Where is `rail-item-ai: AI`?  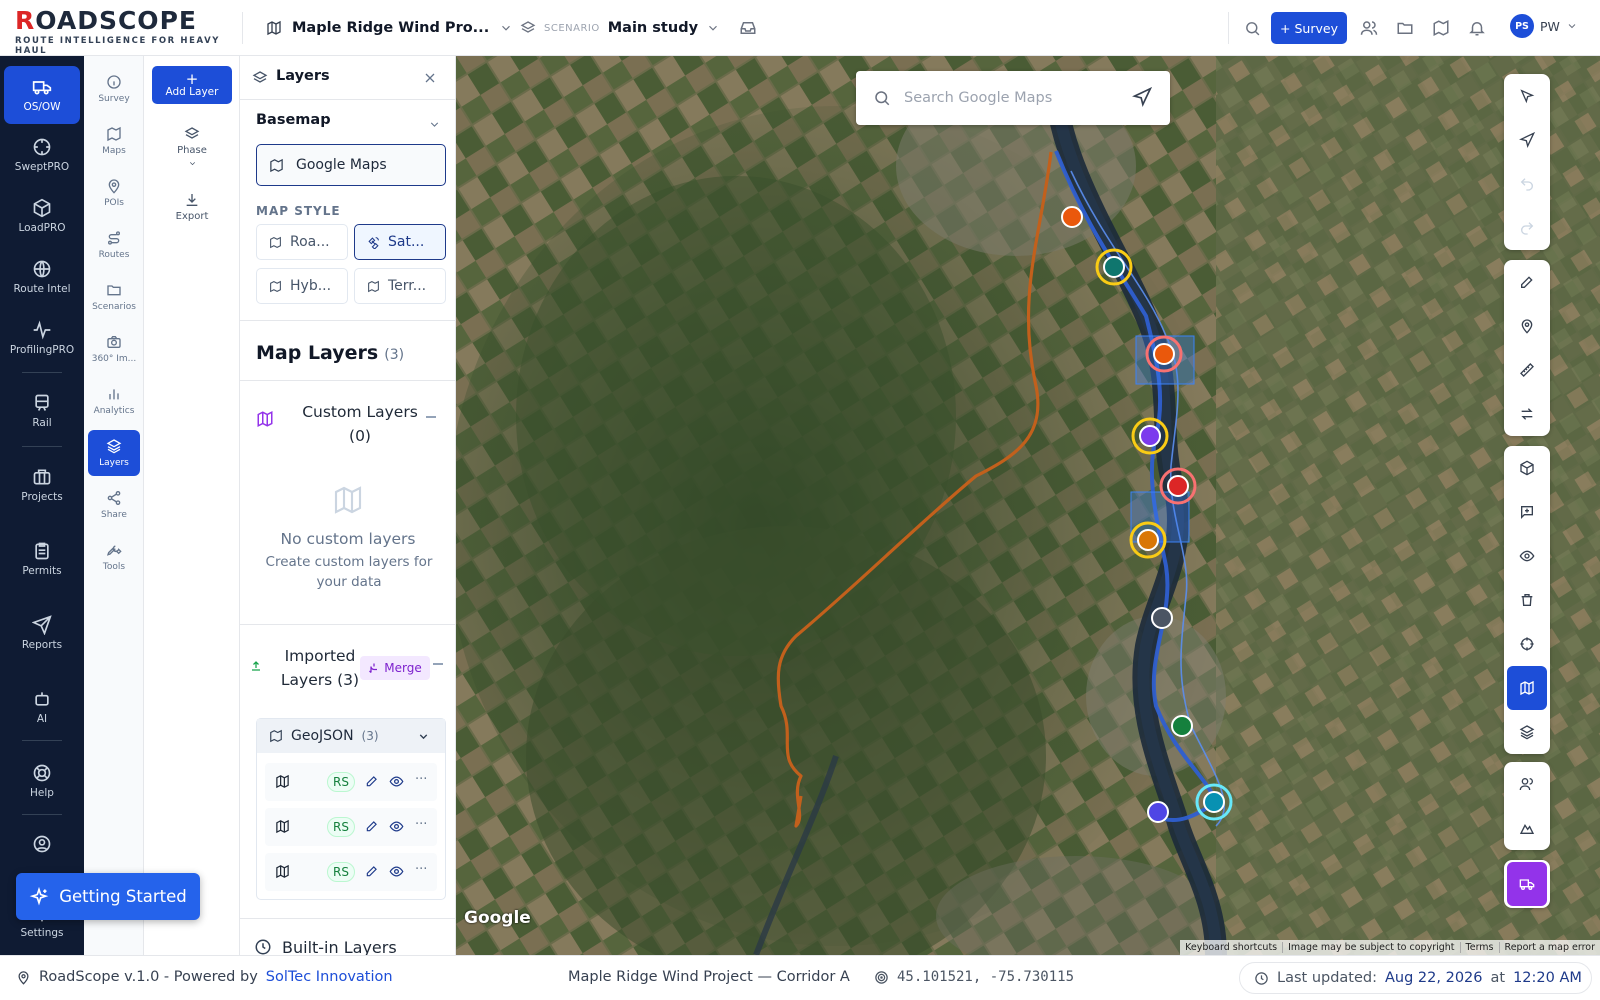 rail-item-ai: AI is located at coordinates (42, 707).